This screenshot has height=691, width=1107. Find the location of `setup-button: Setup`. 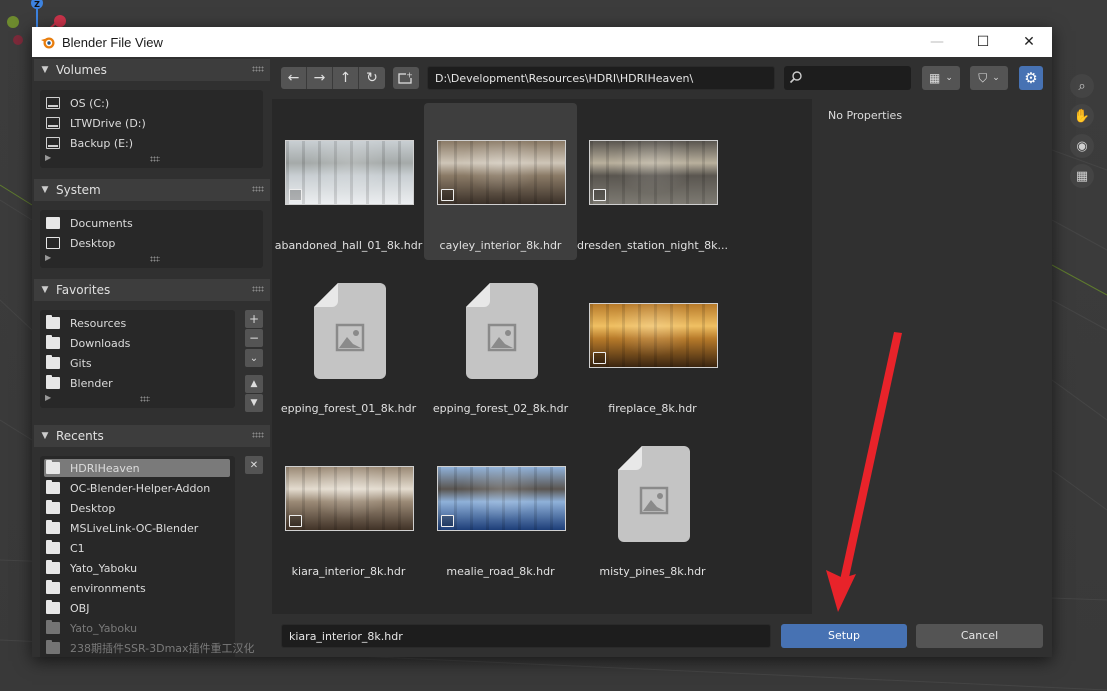

setup-button: Setup is located at coordinates (844, 636).